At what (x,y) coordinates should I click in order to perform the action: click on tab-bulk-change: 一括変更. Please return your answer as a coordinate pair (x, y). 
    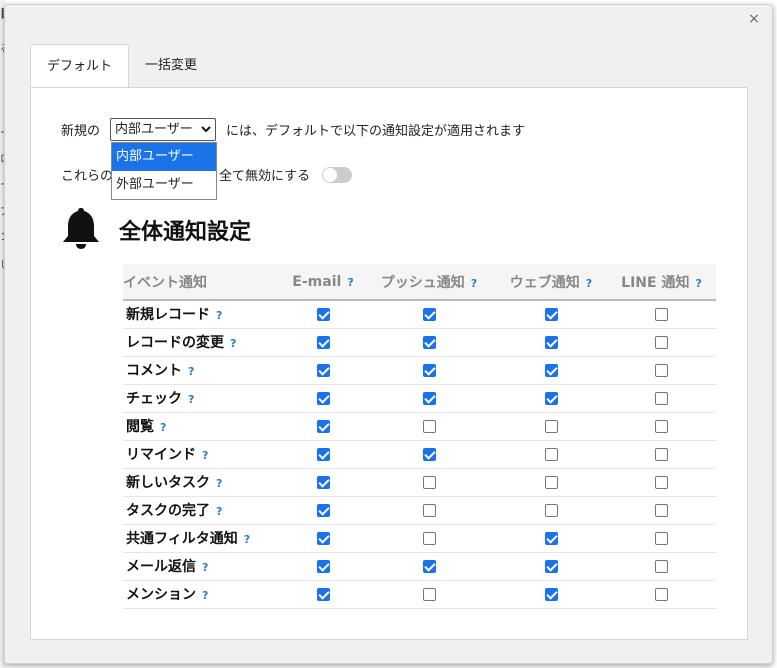
    Looking at the image, I should click on (171, 66).